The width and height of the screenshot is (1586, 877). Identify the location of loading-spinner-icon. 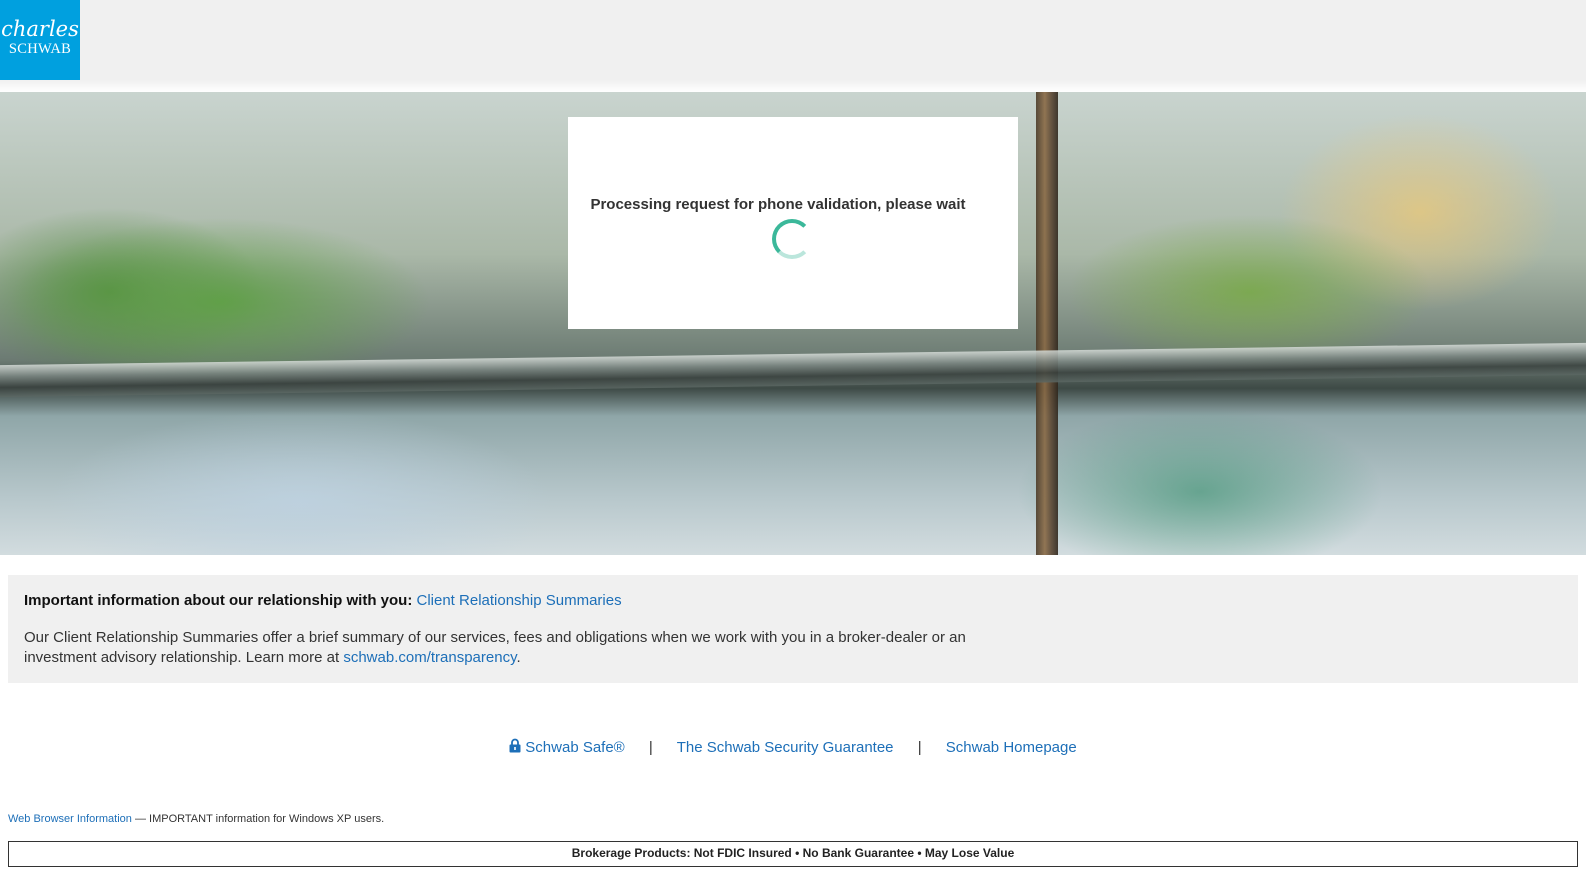
(792, 239).